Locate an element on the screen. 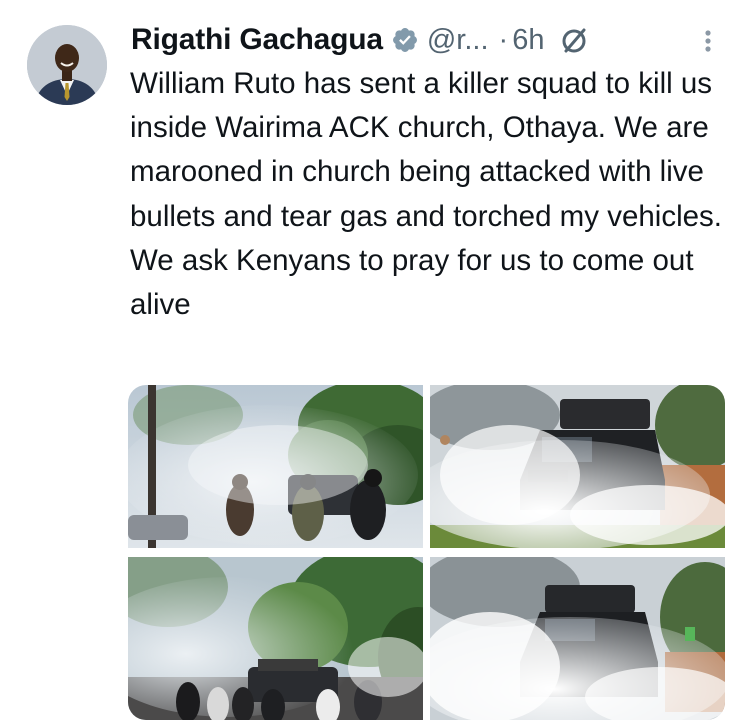 The image size is (750, 722). vehicle-engulfed-photo-icon is located at coordinates (577, 638).